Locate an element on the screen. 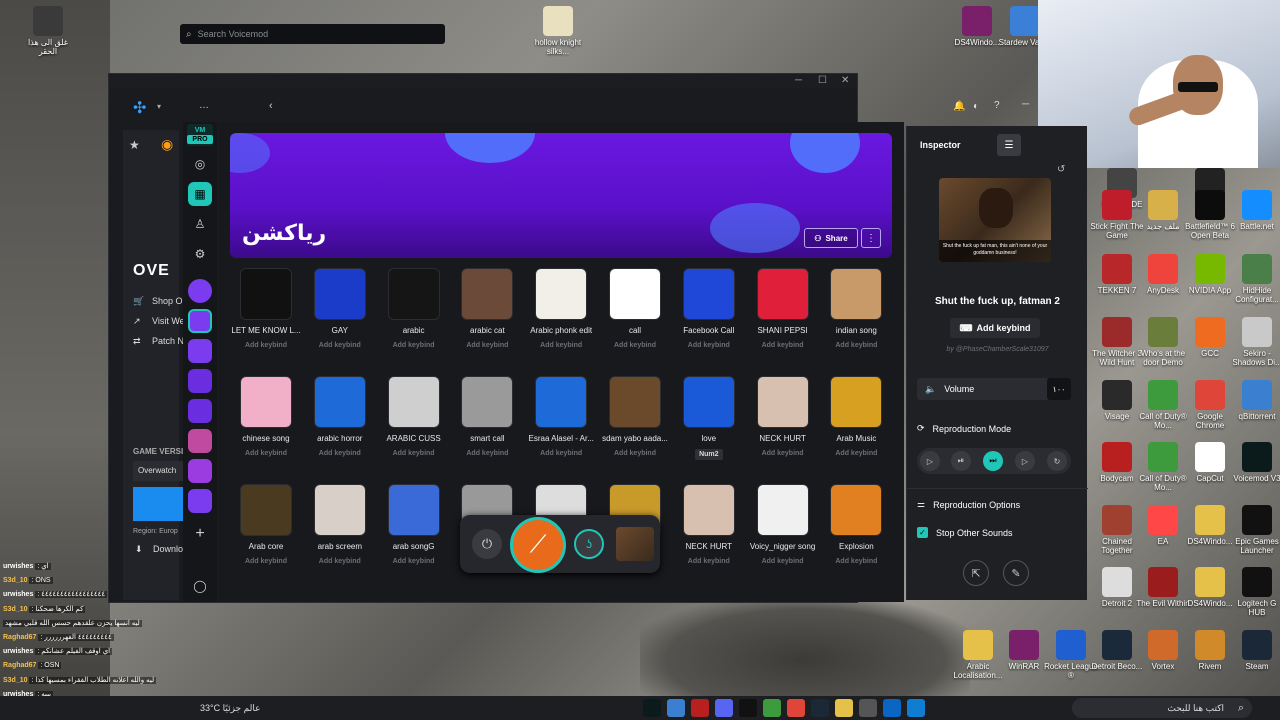 The width and height of the screenshot is (1280, 720). hear-myself-icon: ʖ is located at coordinates (589, 544).